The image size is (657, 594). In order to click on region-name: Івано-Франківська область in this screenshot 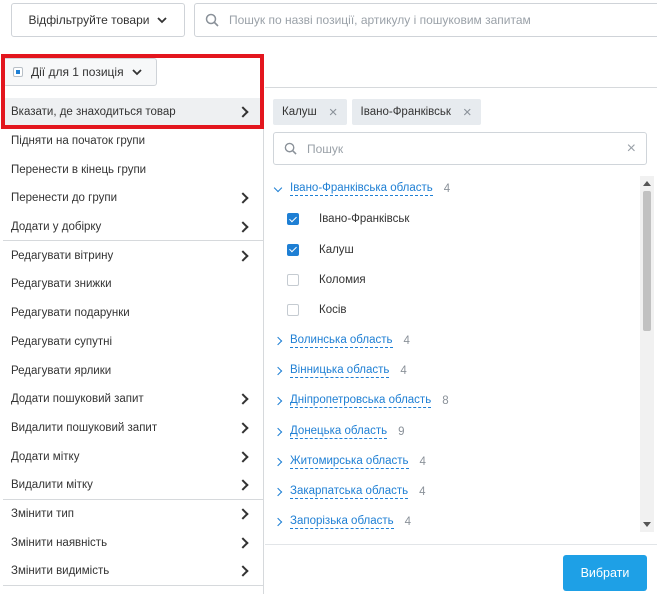, I will do `click(361, 189)`.